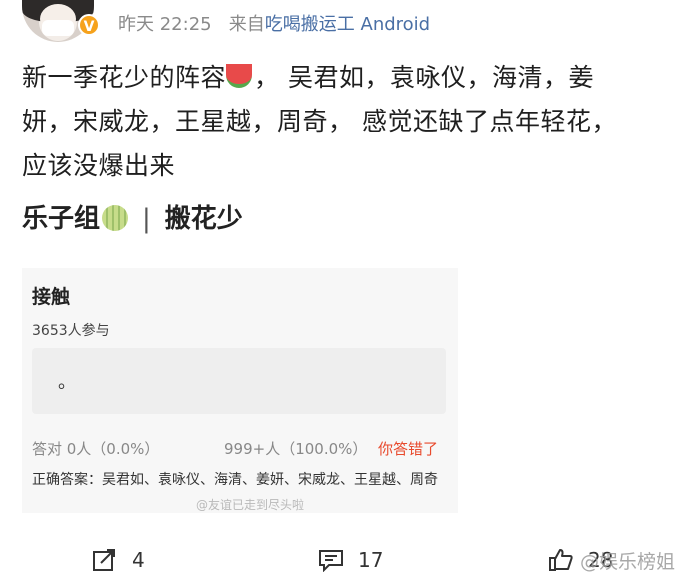  I want to click on post-time: 昨天 22:25, so click(165, 24).